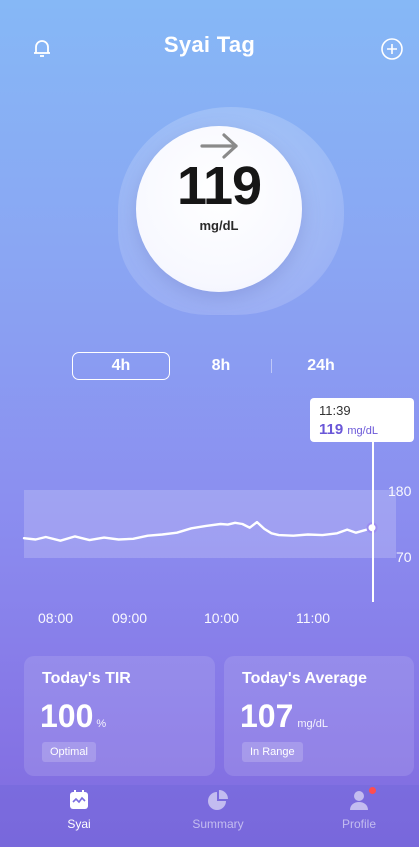  I want to click on average-status-badge: In Range, so click(272, 752).